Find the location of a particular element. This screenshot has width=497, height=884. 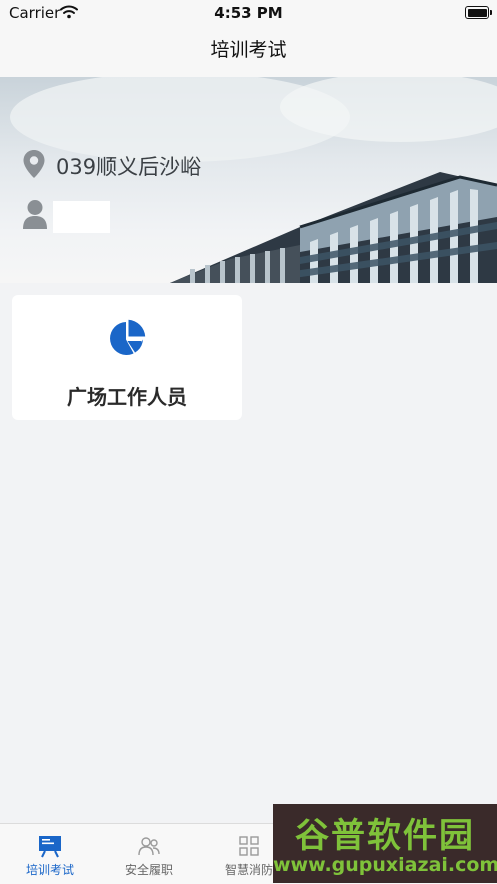

nav-bar: 培训考试 is located at coordinates (248, 51).